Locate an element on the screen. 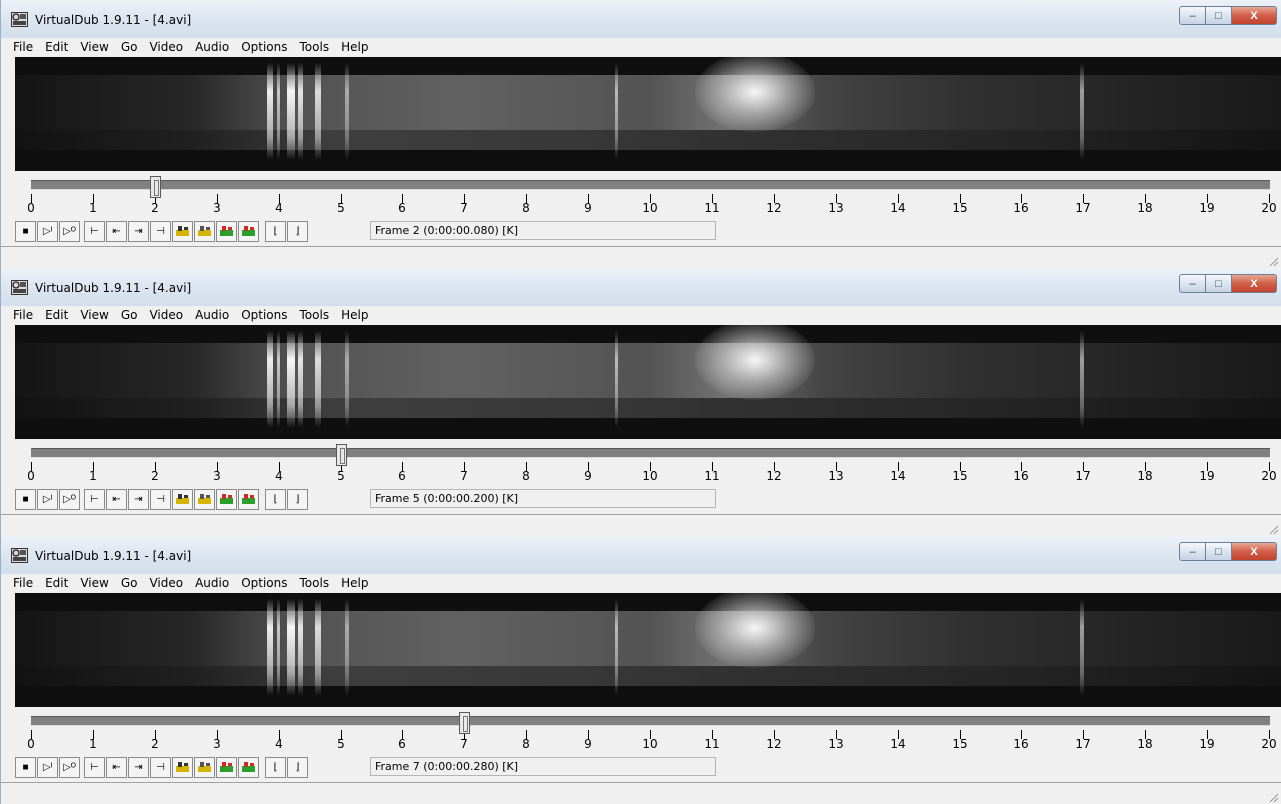 Image resolution: width=1281 pixels, height=804 pixels. app-icon is located at coordinates (19, 287).